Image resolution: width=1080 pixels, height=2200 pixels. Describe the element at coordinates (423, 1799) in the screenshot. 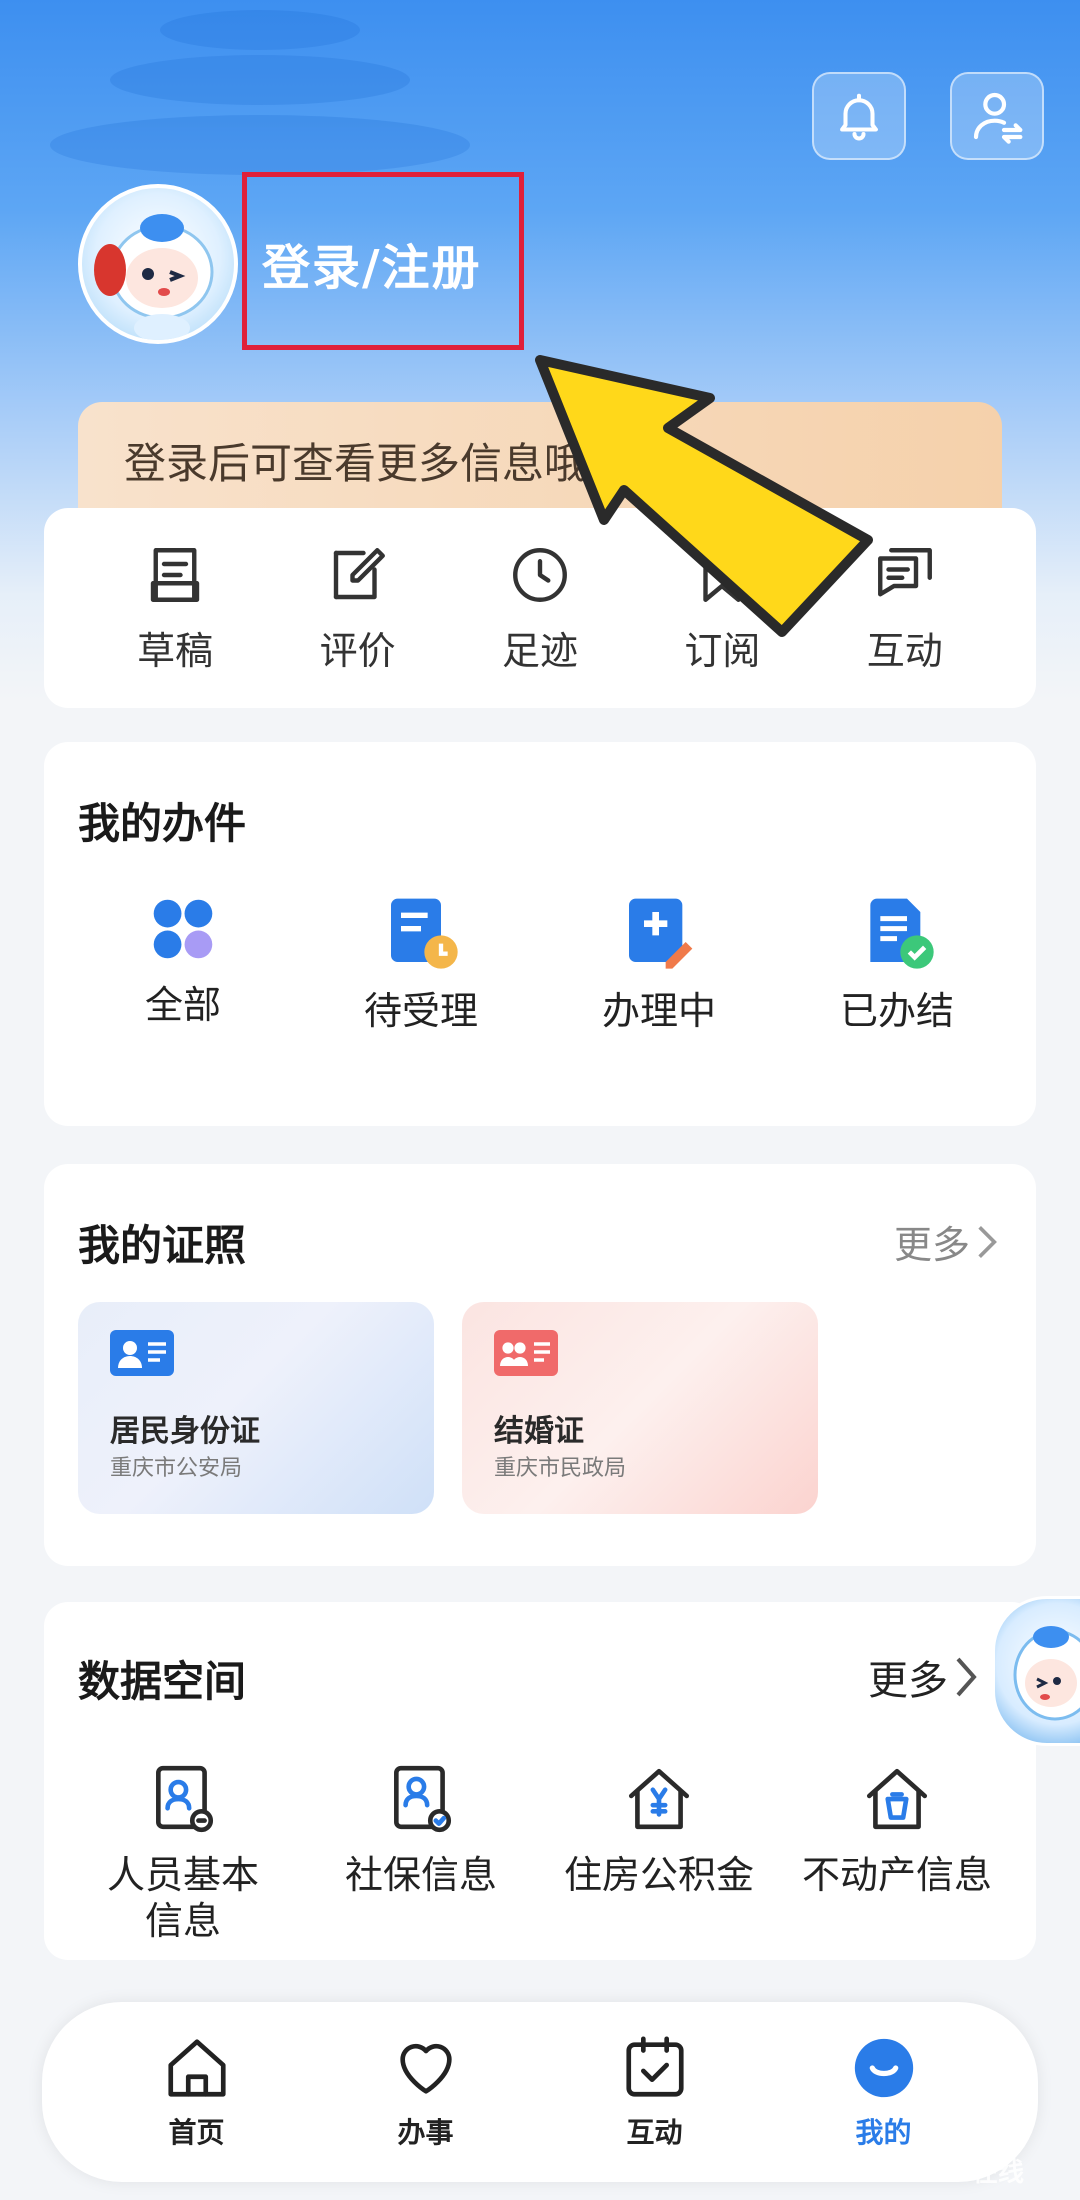

I see `social-security-icon` at that location.